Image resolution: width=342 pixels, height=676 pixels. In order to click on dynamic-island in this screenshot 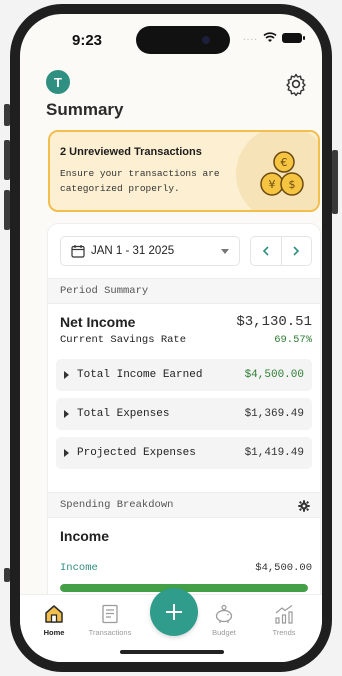, I will do `click(183, 40)`.